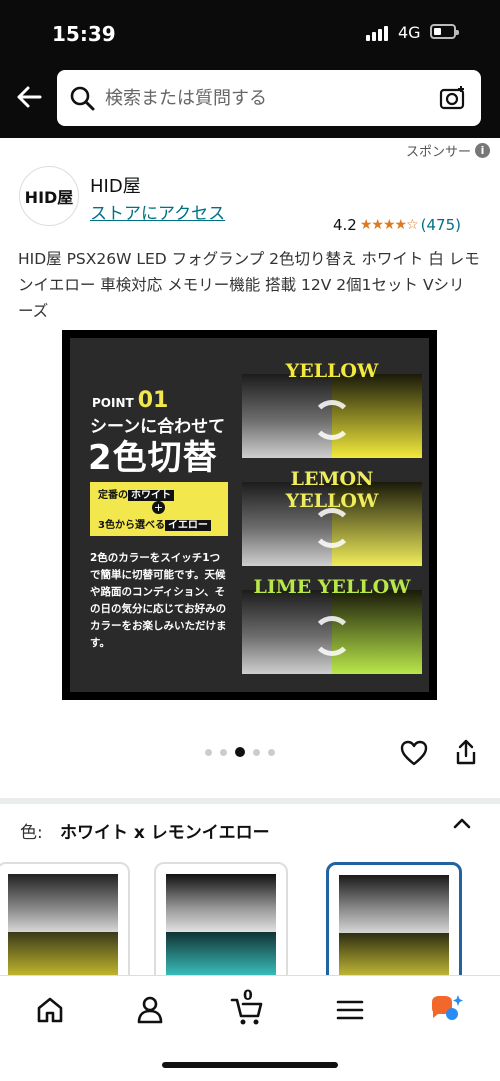  I want to click on store-name: HID屋, so click(115, 186).